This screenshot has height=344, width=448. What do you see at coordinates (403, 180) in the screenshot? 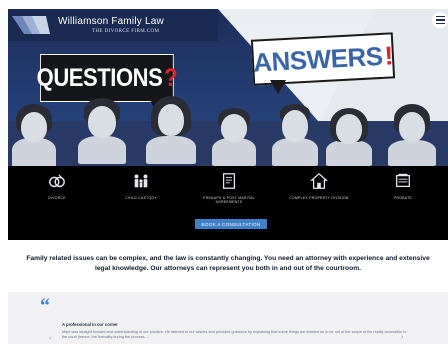
I see `probate-document-icon` at bounding box center [403, 180].